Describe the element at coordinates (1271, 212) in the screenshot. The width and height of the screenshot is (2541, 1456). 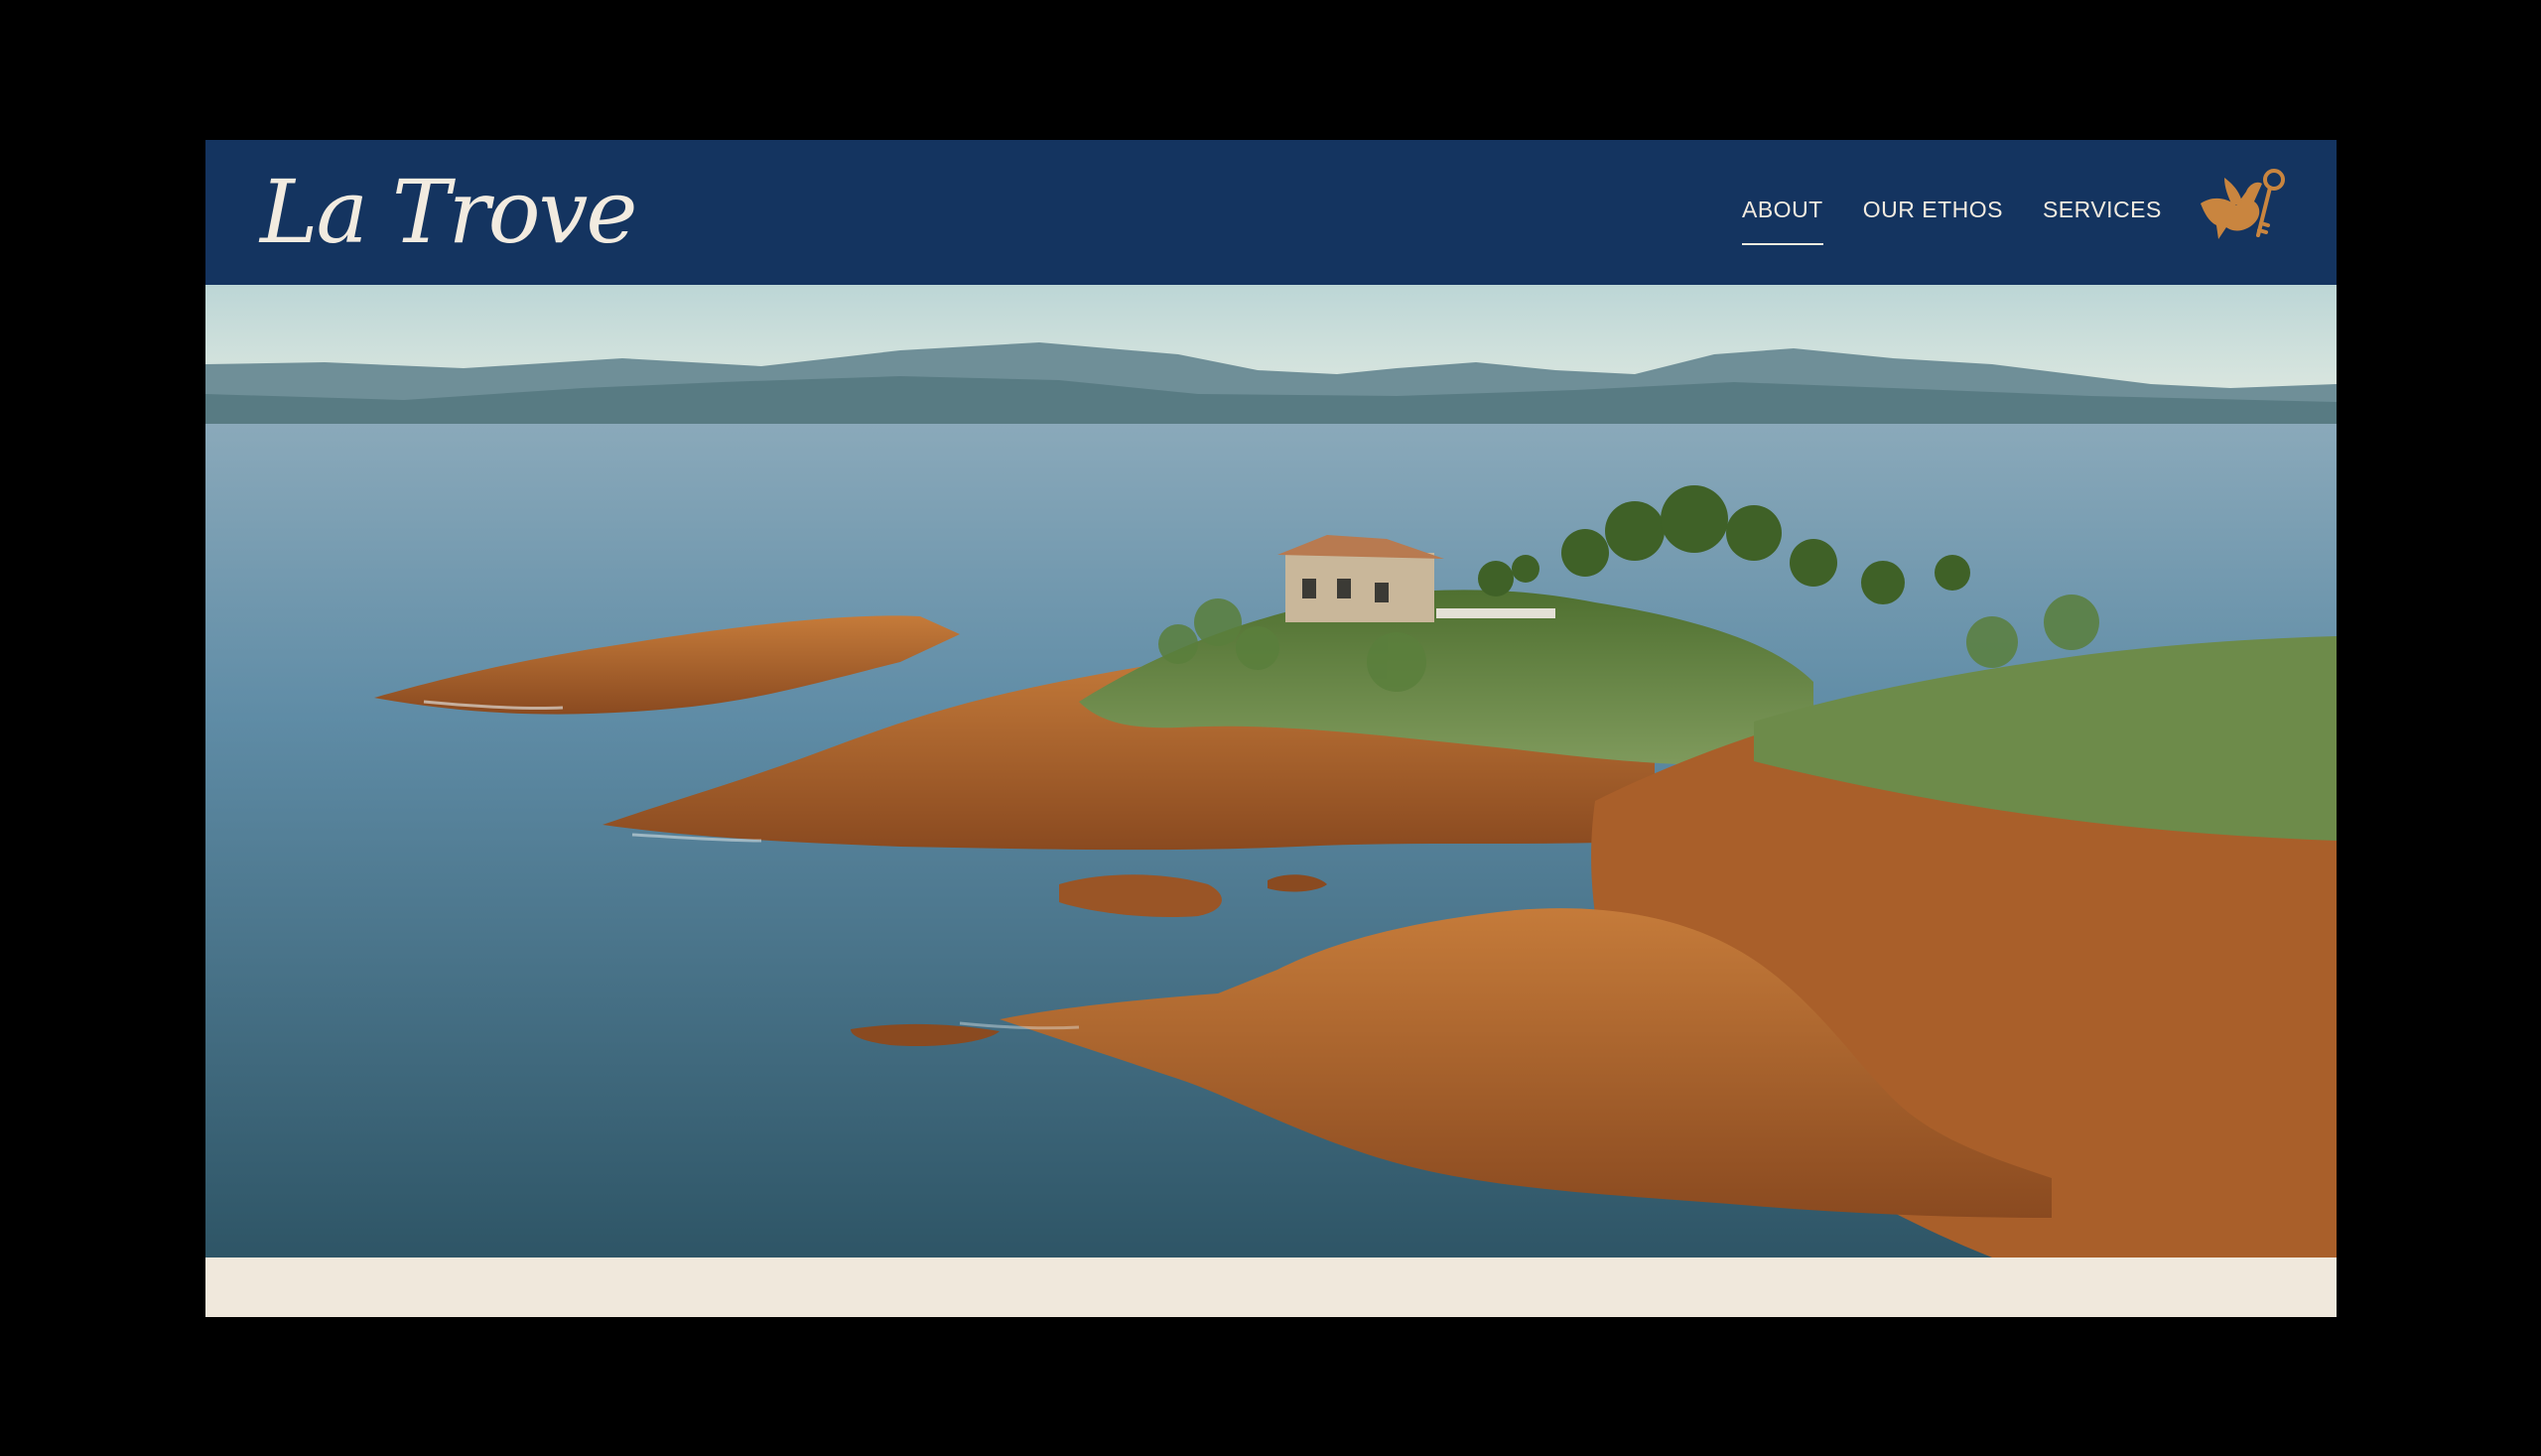
I see `site-header: La Trove ABOUT OUR ETHOS SERVICES` at that location.